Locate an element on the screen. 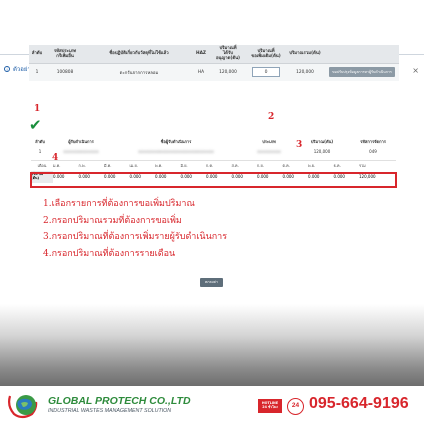 The width and height of the screenshot is (424, 424). sub-header-index: ลำดับ is located at coordinates (40, 141).